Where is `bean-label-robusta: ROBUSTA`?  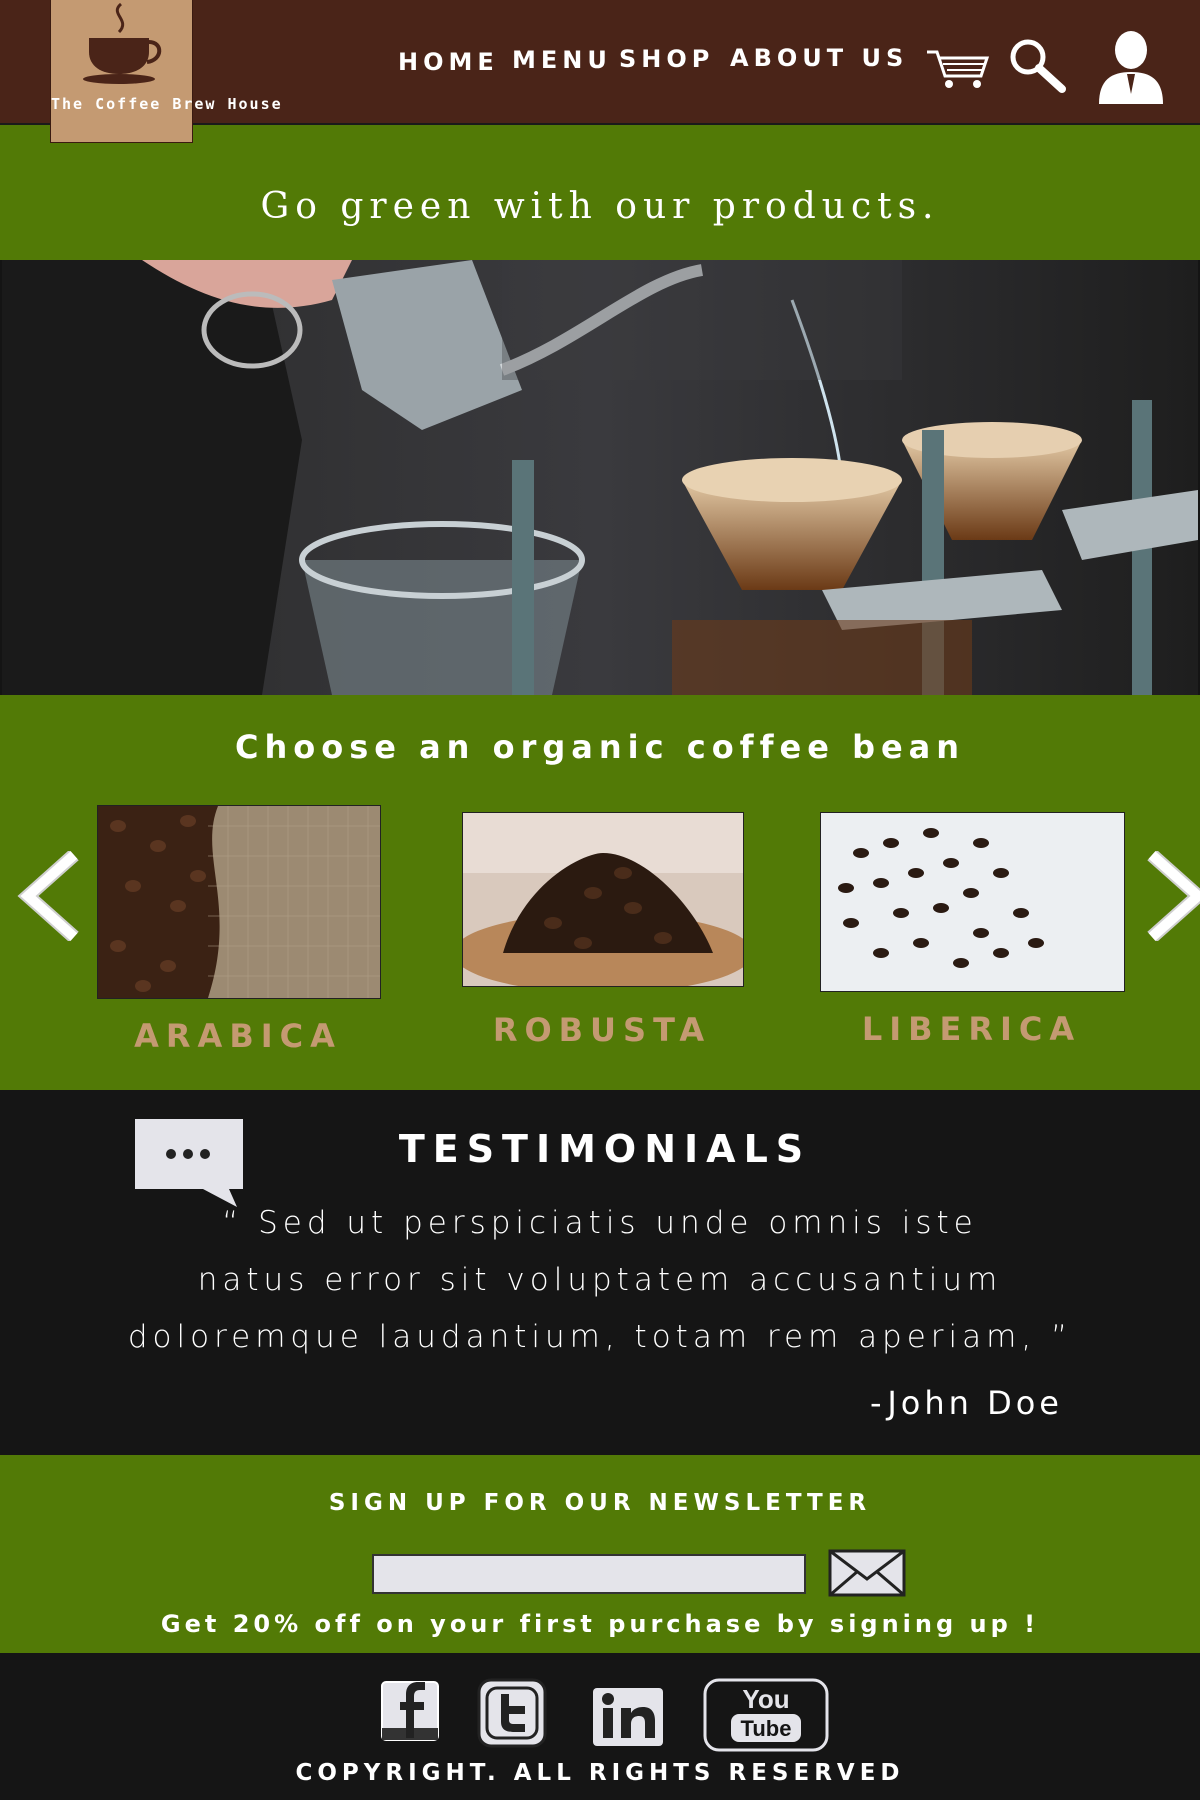
bean-label-robusta: ROBUSTA is located at coordinates (602, 1030).